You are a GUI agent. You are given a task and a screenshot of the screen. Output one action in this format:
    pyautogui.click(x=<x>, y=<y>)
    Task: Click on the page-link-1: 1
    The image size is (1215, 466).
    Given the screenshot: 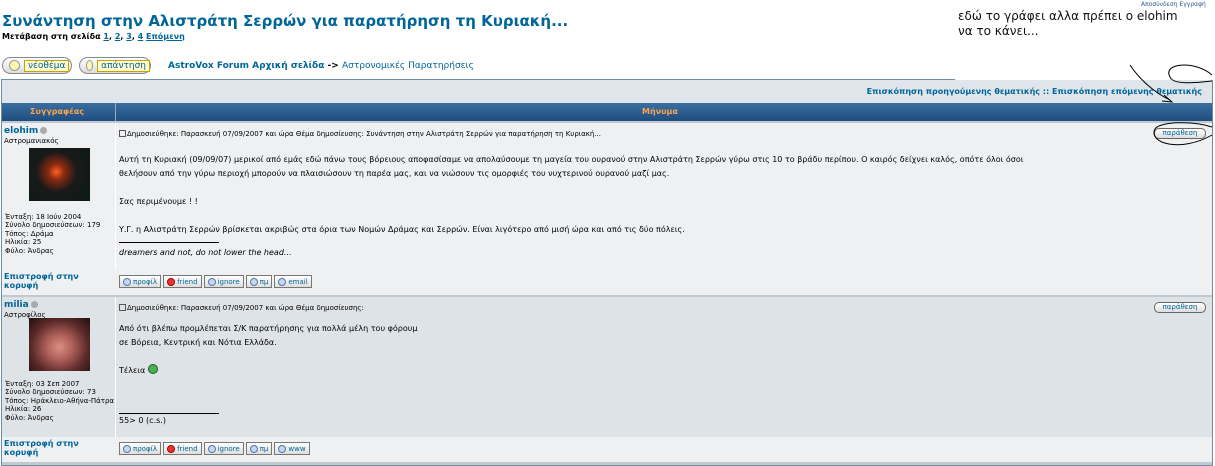 What is the action you would take?
    pyautogui.click(x=106, y=36)
    